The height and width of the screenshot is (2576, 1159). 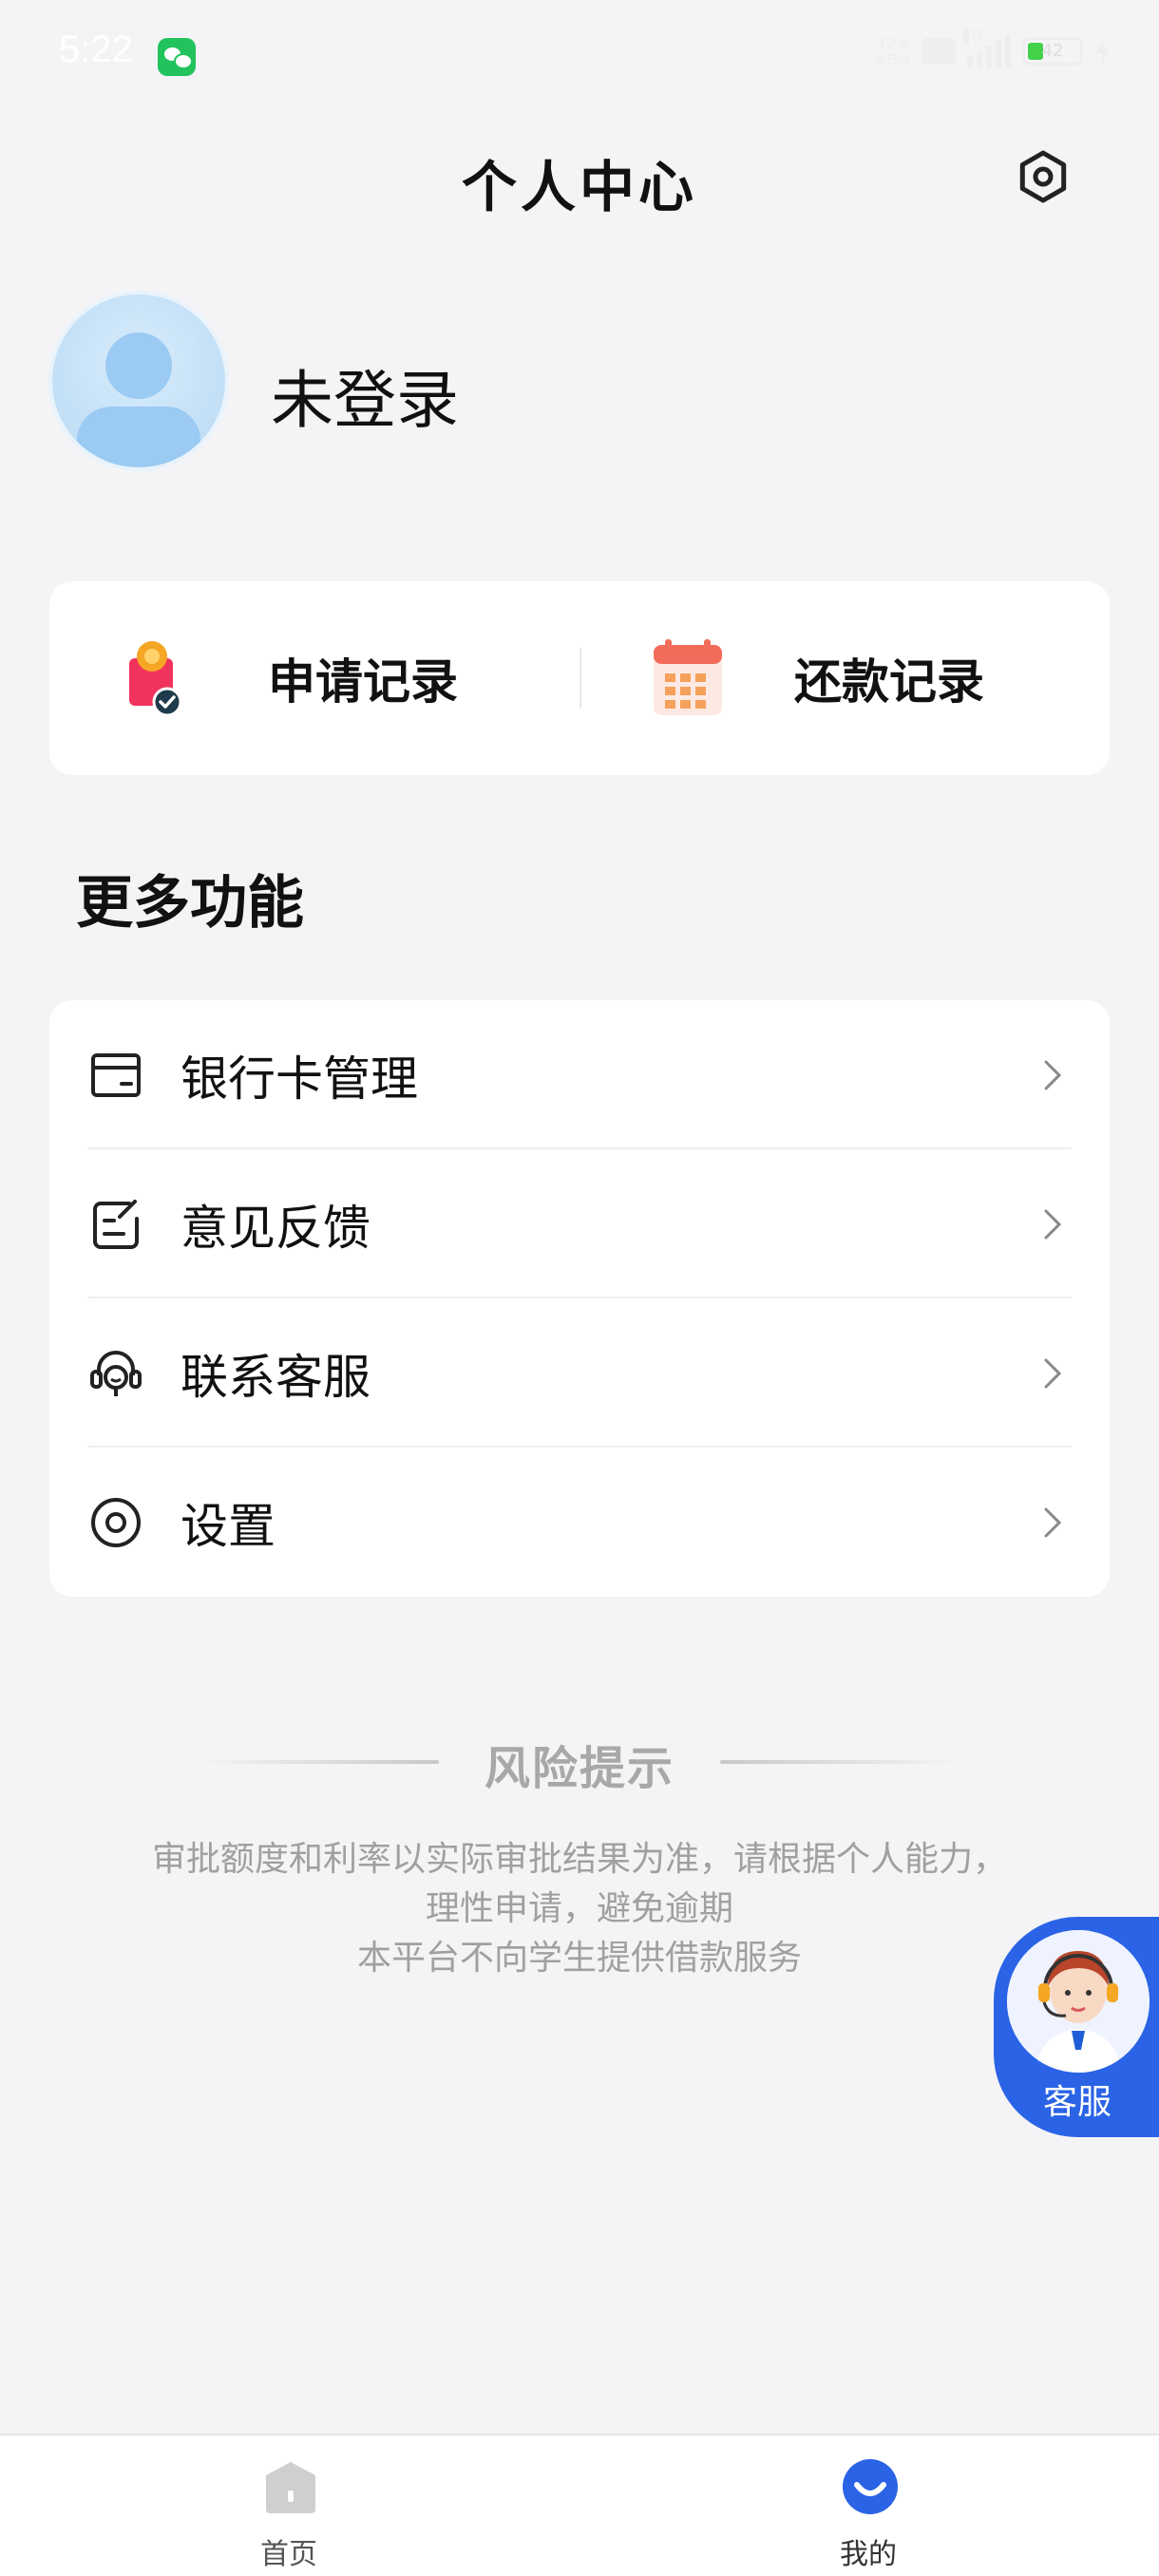 What do you see at coordinates (1077, 2102) in the screenshot?
I see `floating-service-label: 客服` at bounding box center [1077, 2102].